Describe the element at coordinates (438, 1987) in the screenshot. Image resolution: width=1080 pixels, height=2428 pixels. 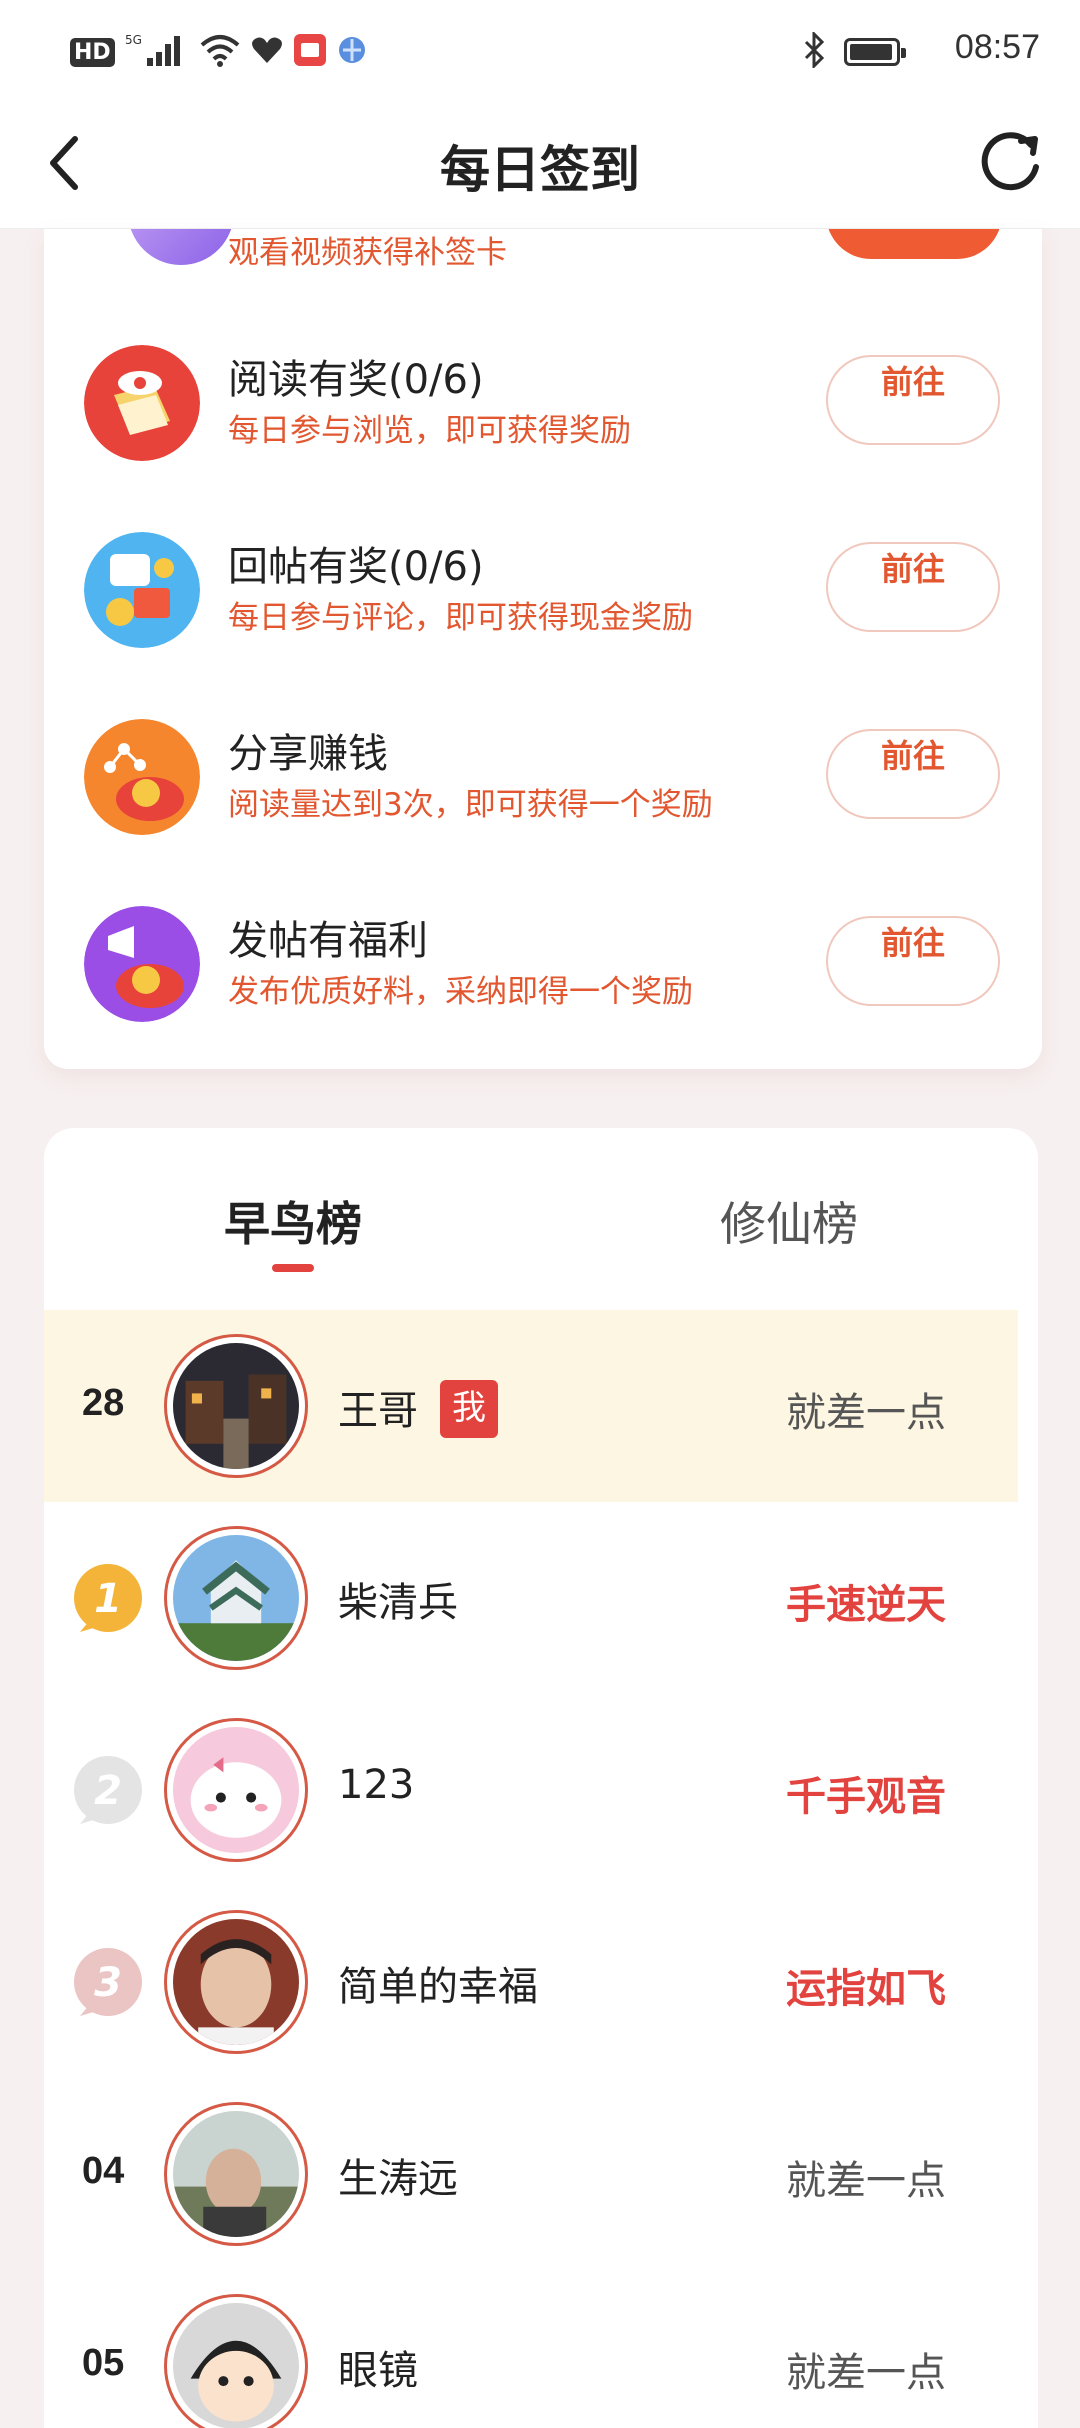
I see `user-name: 简单的幸福` at that location.